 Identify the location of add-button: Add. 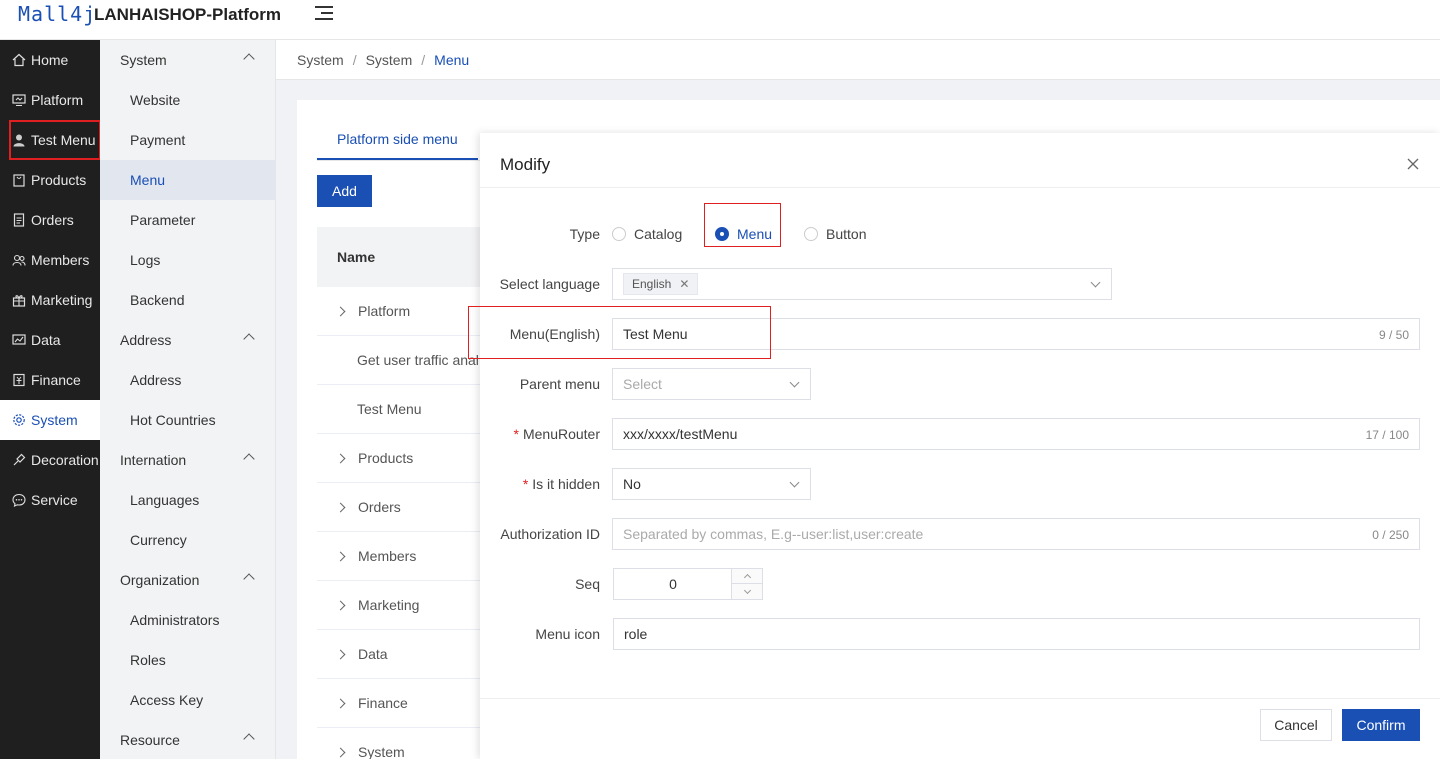
(344, 191).